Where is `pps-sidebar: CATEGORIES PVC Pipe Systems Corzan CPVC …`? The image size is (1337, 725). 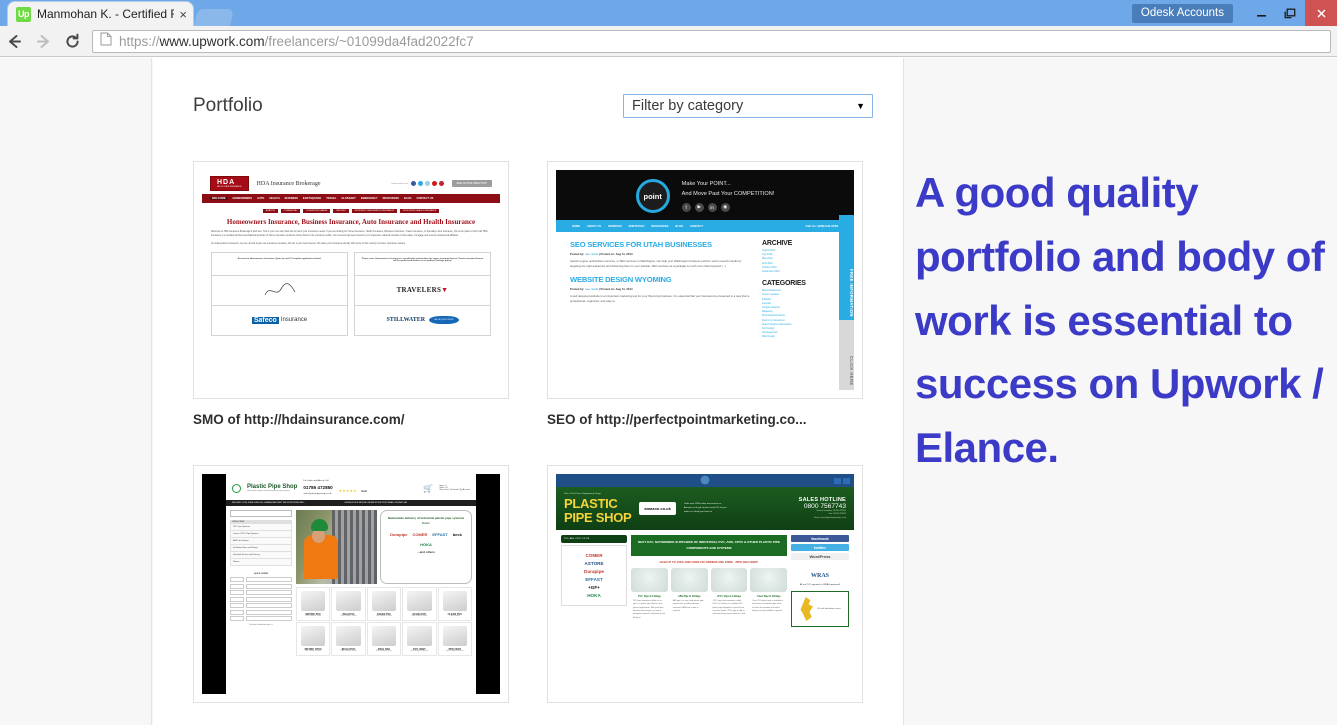
pps-sidebar: CATEGORIES PVC Pipe Systems Corzan CPVC … is located at coordinates (261, 583).